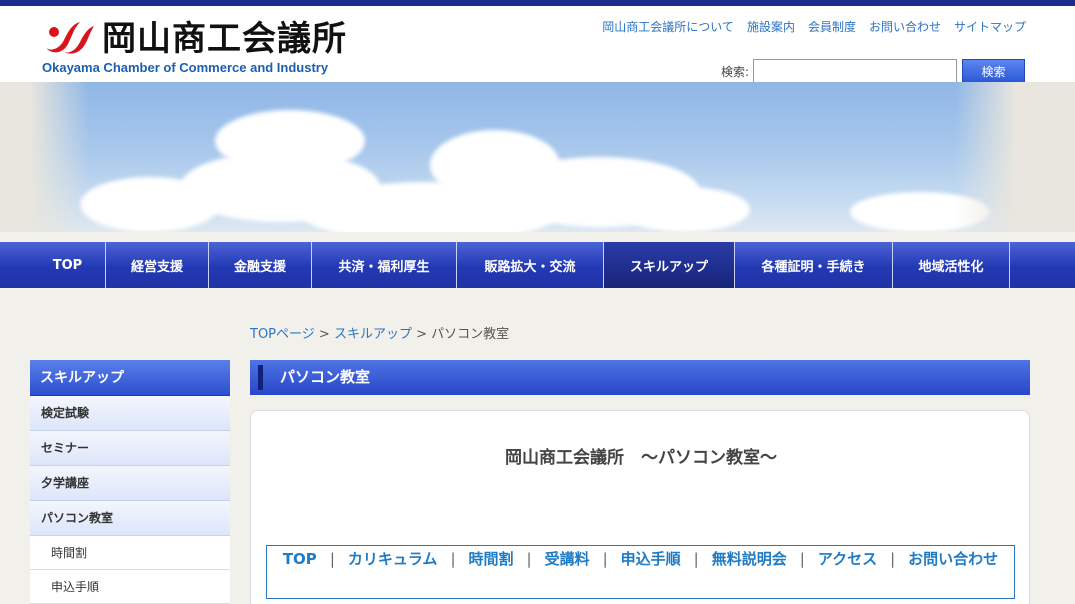 This screenshot has height=604, width=1075. I want to click on sidebar: スキルアップ 検定試験 セミナー 夕学講座 パソコン教室 時間割 申込手順, so click(130, 482).